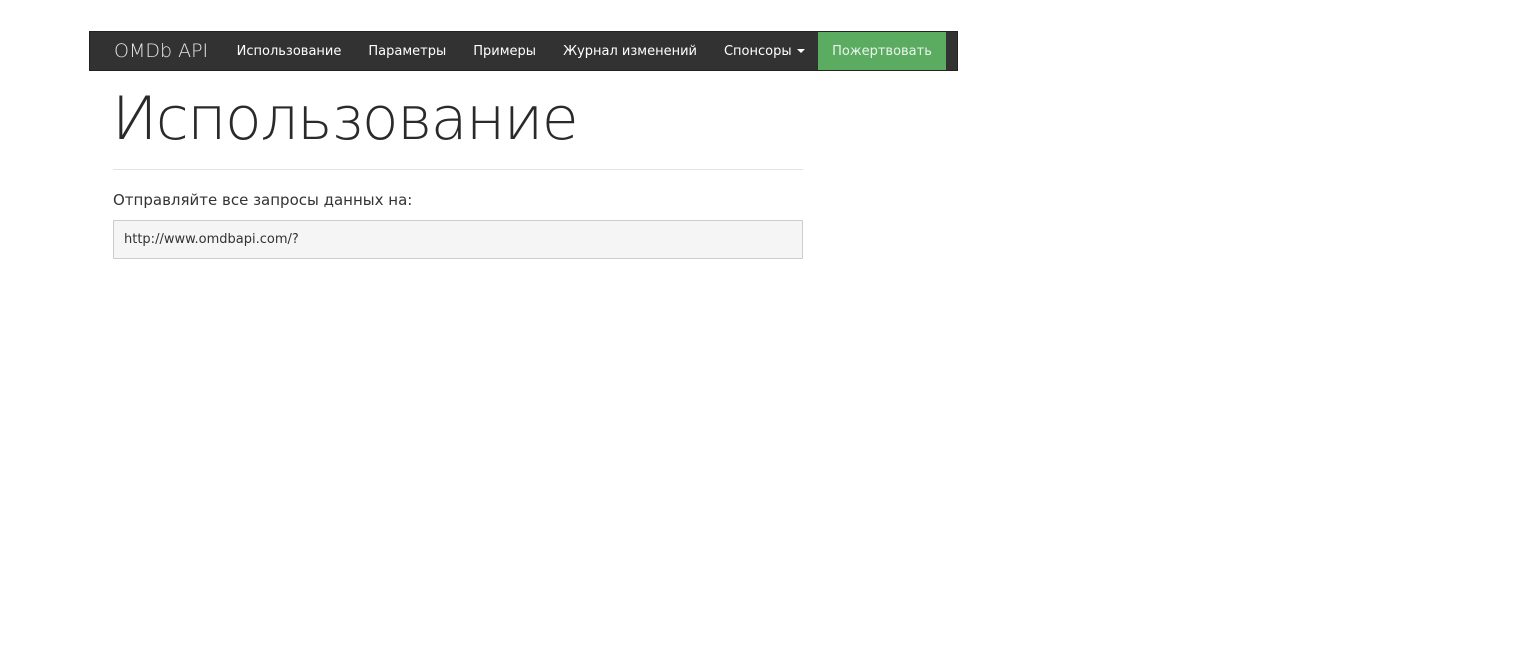  What do you see at coordinates (993, 51) in the screenshot?
I see `nav-item-contacts: Контакты` at bounding box center [993, 51].